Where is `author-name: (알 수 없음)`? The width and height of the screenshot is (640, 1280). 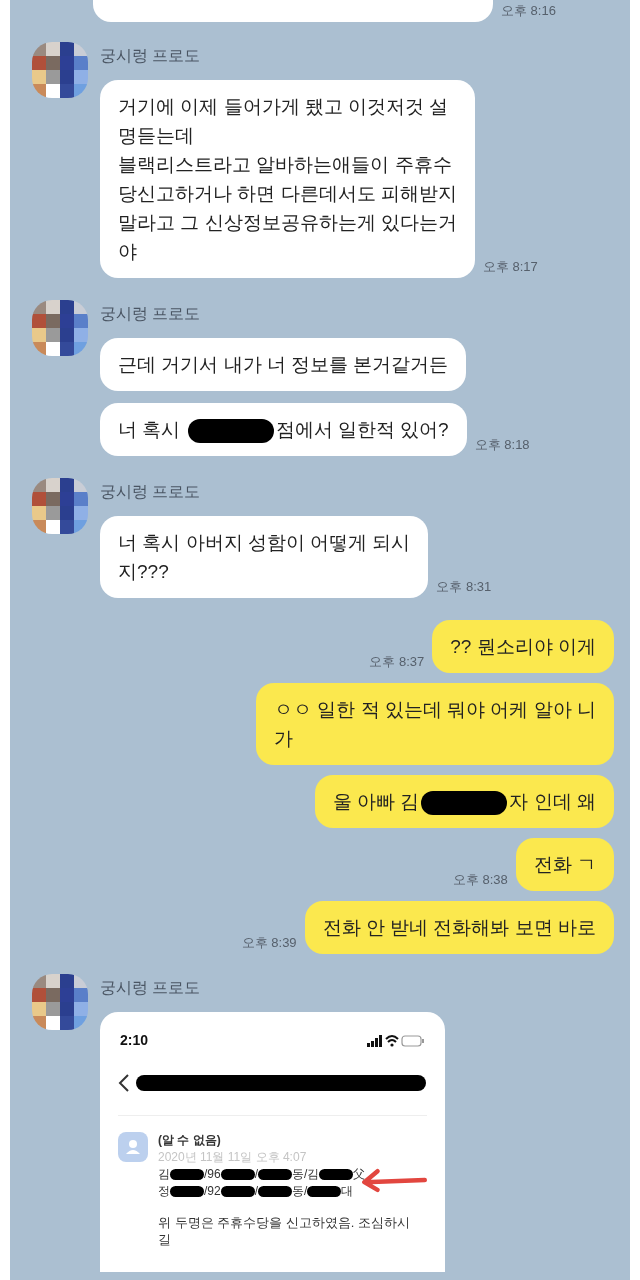
author-name: (알 수 없음) is located at coordinates (190, 1140).